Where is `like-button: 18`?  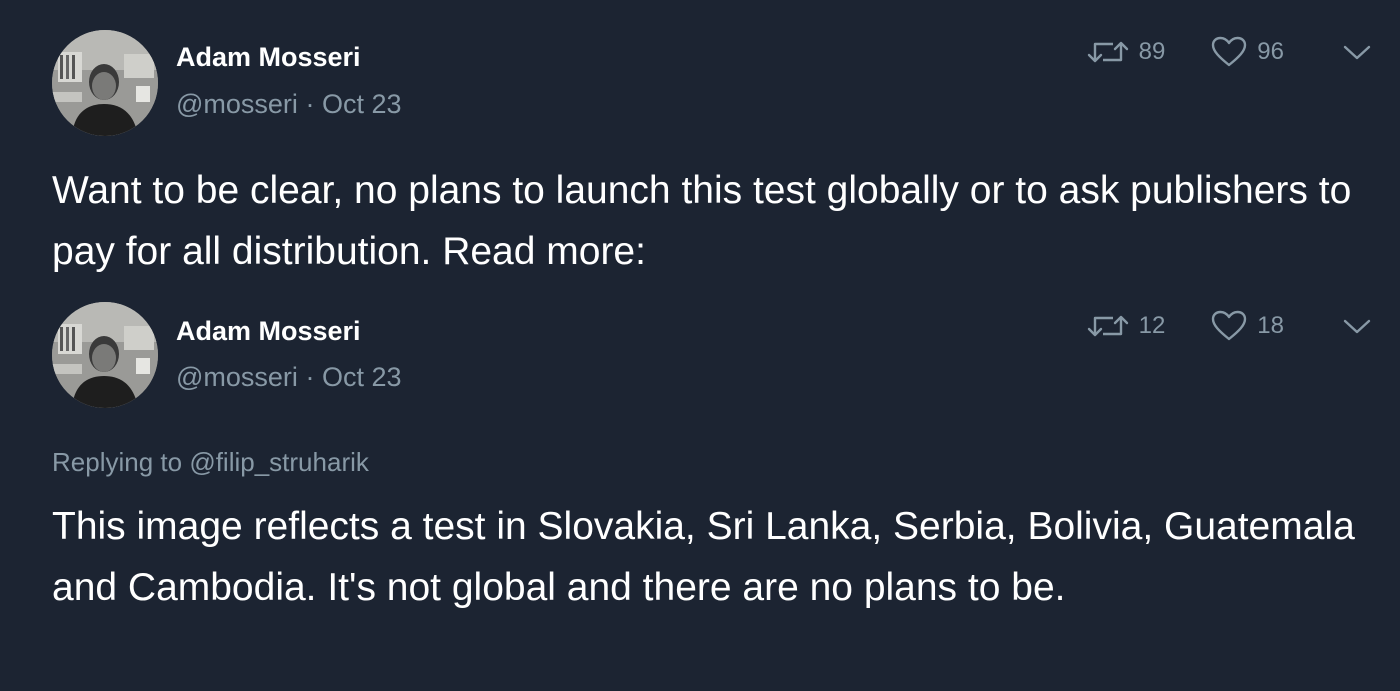 like-button: 18 is located at coordinates (1247, 326).